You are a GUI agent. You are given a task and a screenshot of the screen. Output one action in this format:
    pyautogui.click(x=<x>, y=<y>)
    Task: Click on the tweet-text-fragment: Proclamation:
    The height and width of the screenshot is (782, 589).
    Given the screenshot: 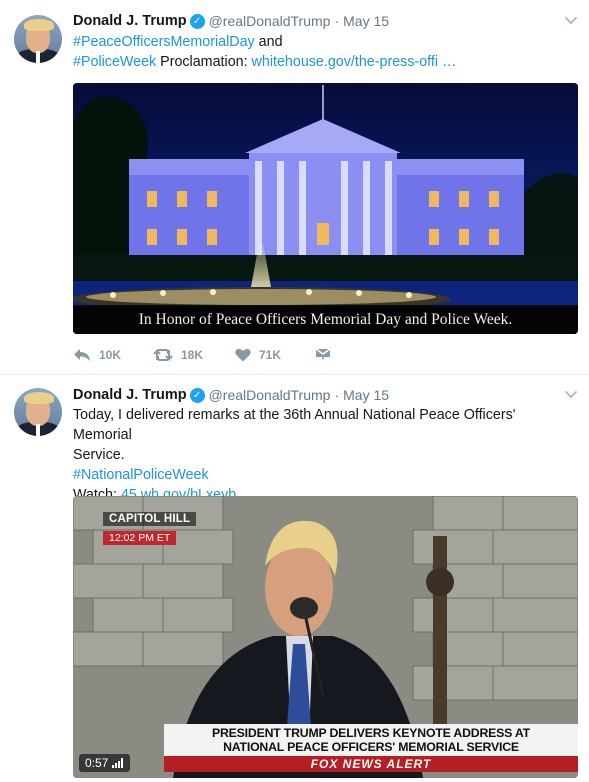 What is the action you would take?
    pyautogui.click(x=204, y=62)
    